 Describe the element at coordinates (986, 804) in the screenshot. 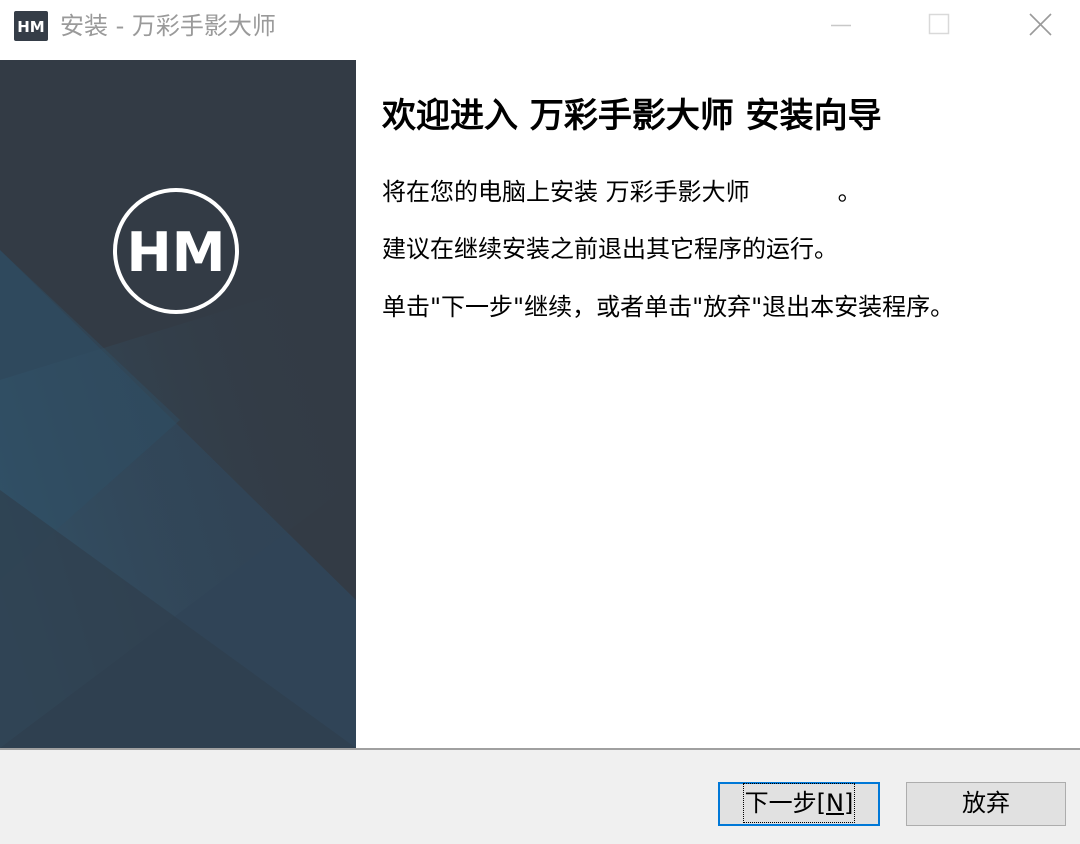

I see `cancel-button: 放弃` at that location.